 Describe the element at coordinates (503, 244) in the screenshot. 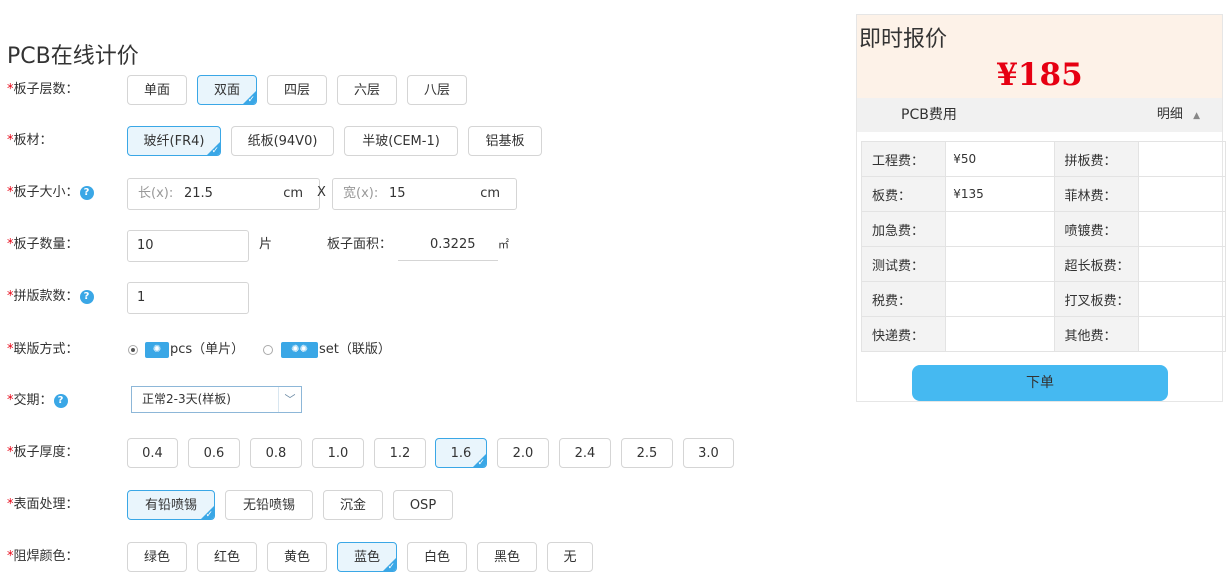

I see `area-unit: ㎡` at that location.